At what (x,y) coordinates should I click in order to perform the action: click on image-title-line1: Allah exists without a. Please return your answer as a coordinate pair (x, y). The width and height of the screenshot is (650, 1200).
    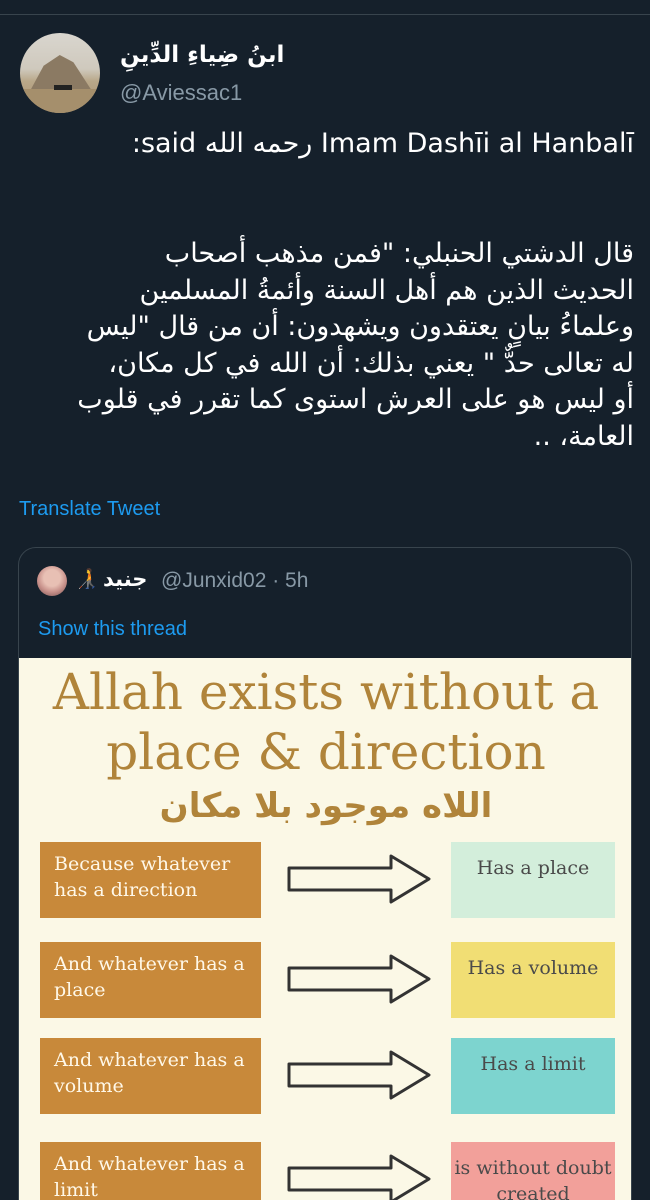
    Looking at the image, I should click on (326, 692).